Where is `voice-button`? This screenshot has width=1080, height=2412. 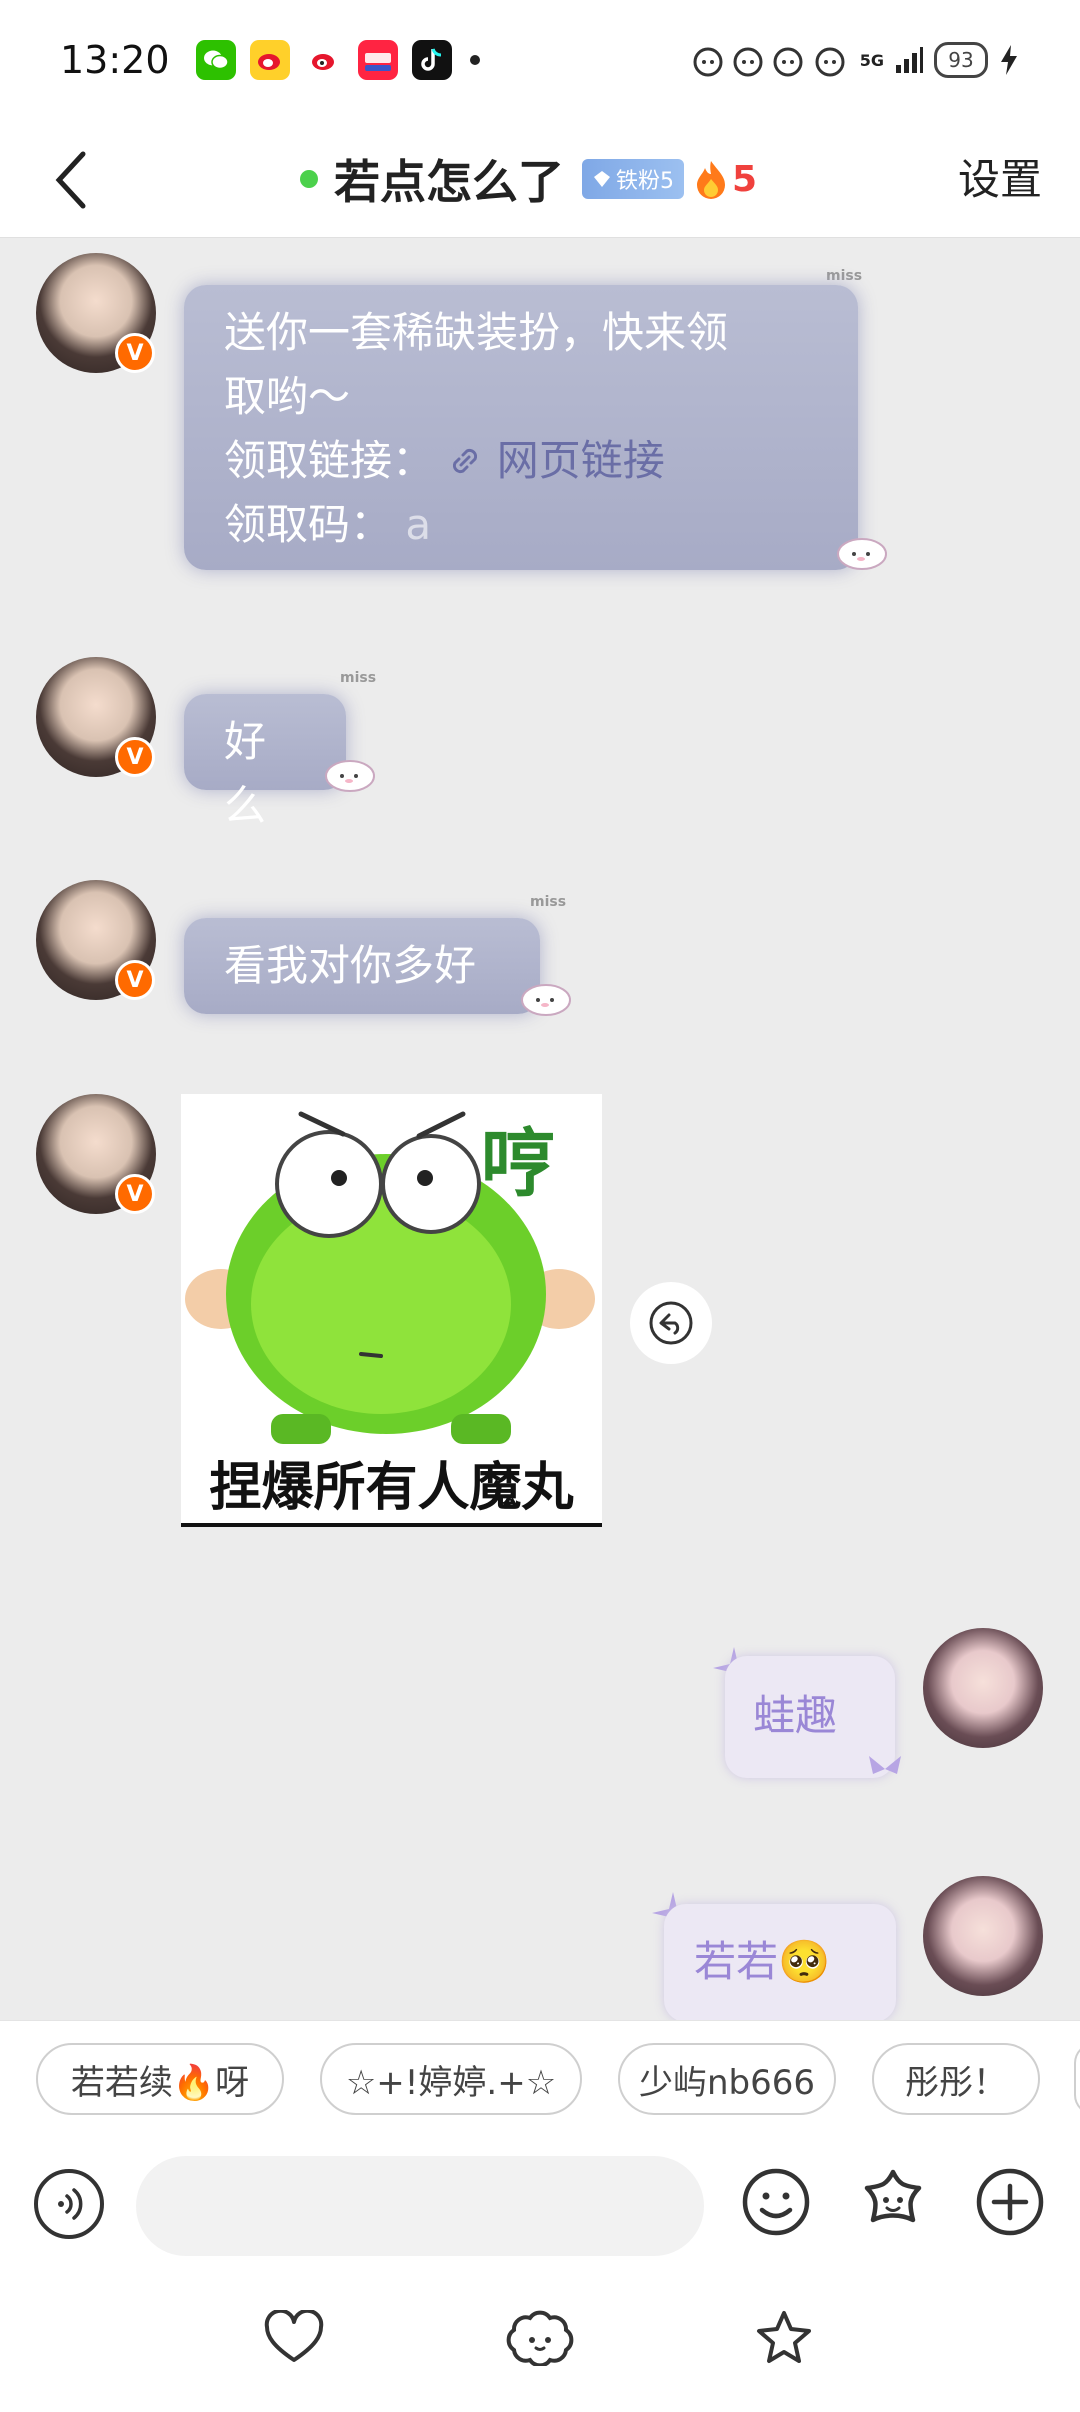
voice-button is located at coordinates (69, 2204).